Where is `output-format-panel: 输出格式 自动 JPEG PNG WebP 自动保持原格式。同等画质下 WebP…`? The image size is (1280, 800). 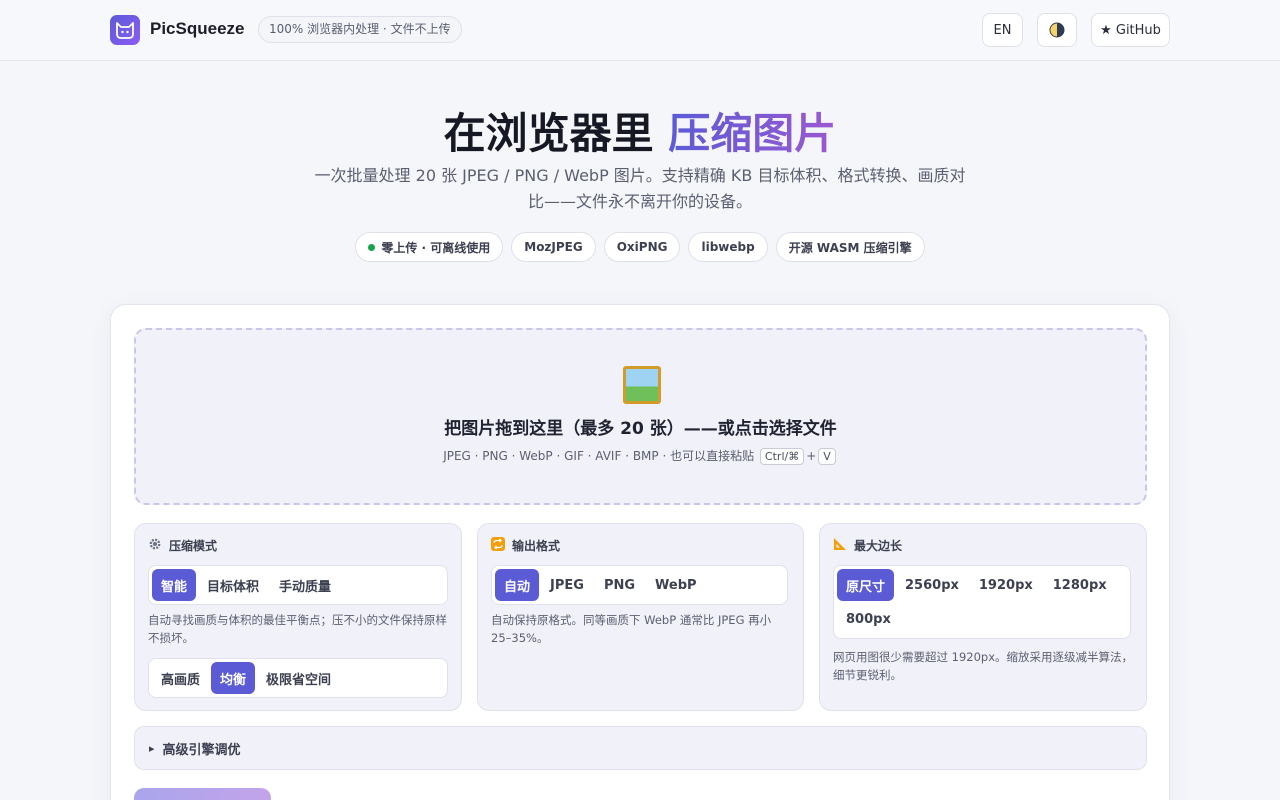 output-format-panel: 输出格式 自动 JPEG PNG WebP 自动保持原格式。同等画质下 WebP… is located at coordinates (640, 617).